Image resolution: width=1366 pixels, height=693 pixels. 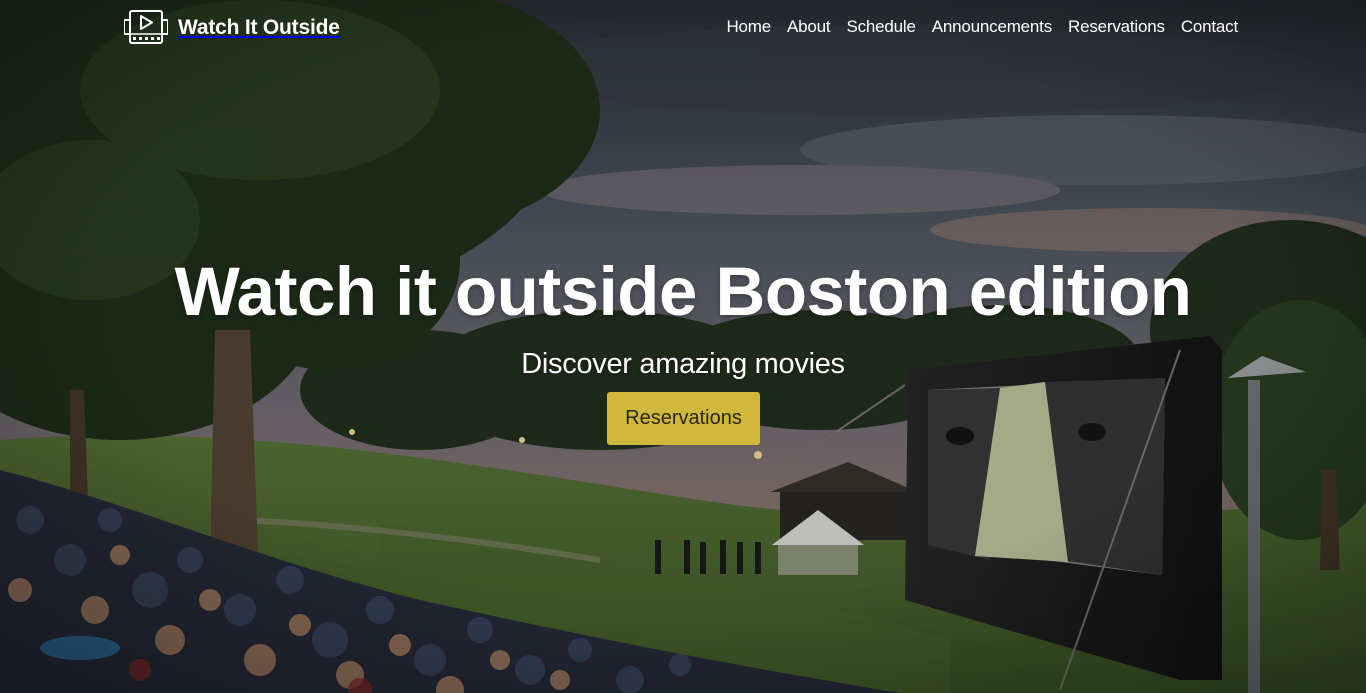 What do you see at coordinates (259, 27) in the screenshot?
I see `brand-name: Watch It Outside` at bounding box center [259, 27].